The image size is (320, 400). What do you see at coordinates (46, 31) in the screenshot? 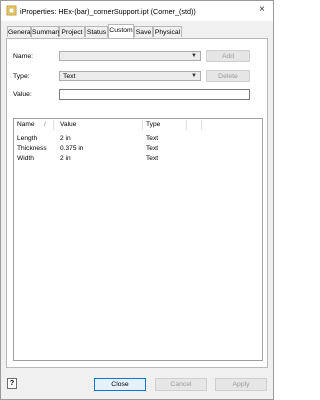
I see `tab-summary: Summary` at bounding box center [46, 31].